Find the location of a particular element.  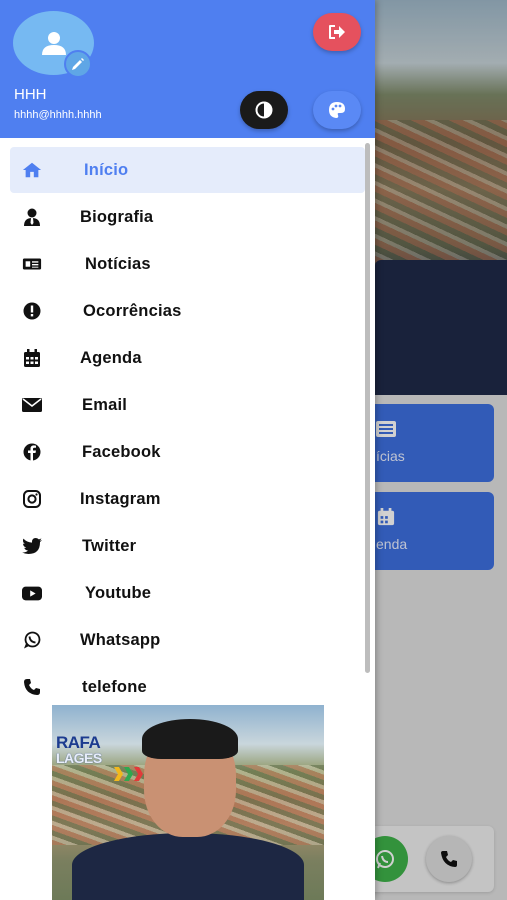

menu-item-instagram: Instagram is located at coordinates (187, 499).